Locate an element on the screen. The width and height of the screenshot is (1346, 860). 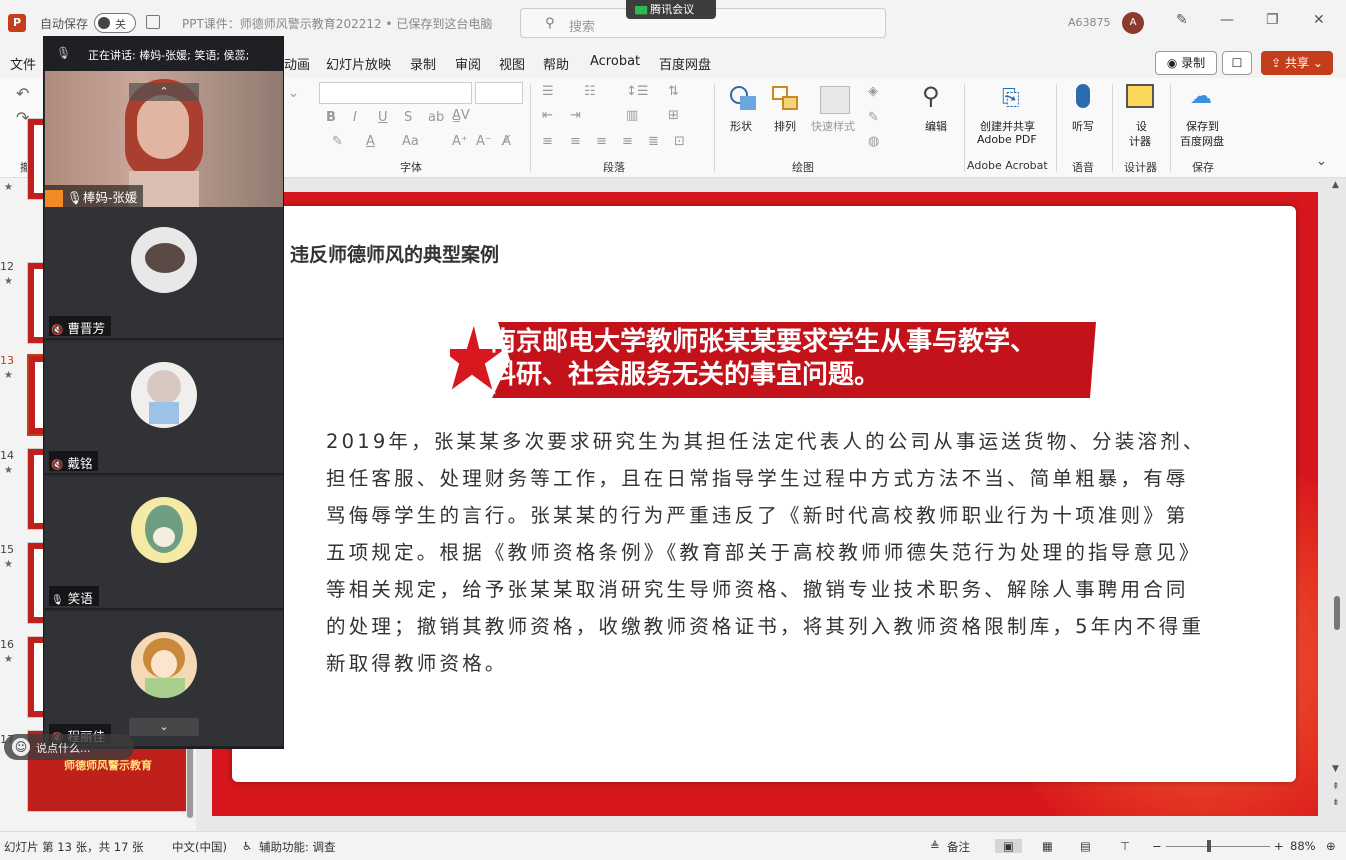
decrease-indent-icon: ⇤ is located at coordinates (547, 115).